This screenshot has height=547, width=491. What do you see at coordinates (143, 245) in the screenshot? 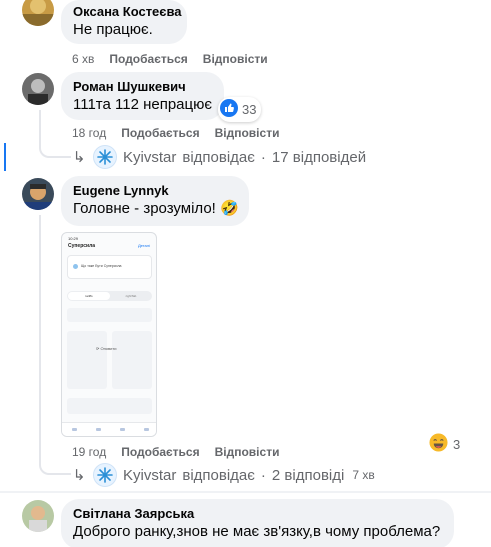
I see `attachment-link: Деталі` at bounding box center [143, 245].